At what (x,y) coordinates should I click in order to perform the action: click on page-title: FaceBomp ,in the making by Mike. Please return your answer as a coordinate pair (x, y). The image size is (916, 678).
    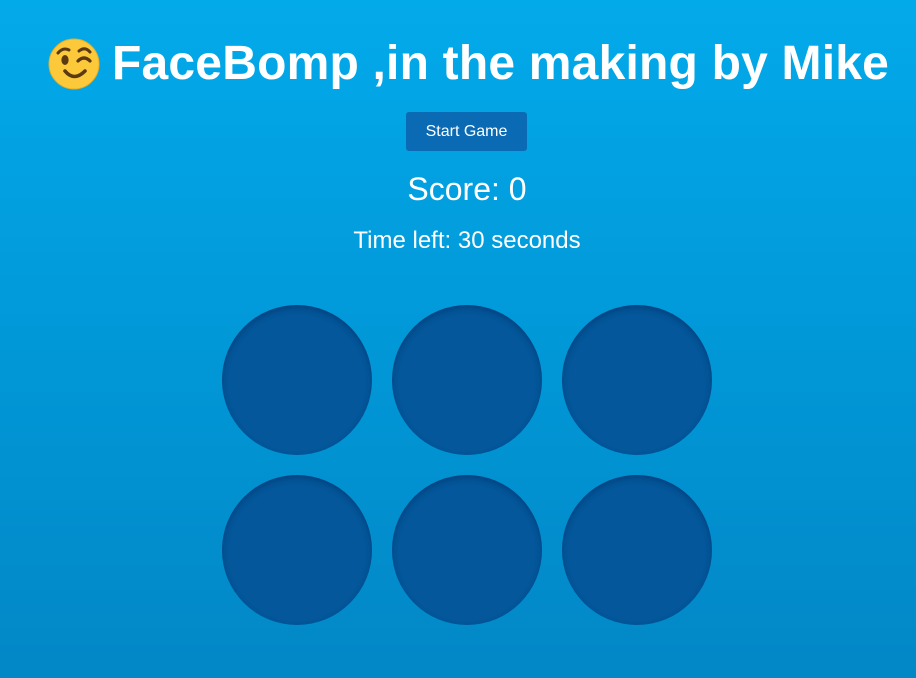
    Looking at the image, I should click on (501, 63).